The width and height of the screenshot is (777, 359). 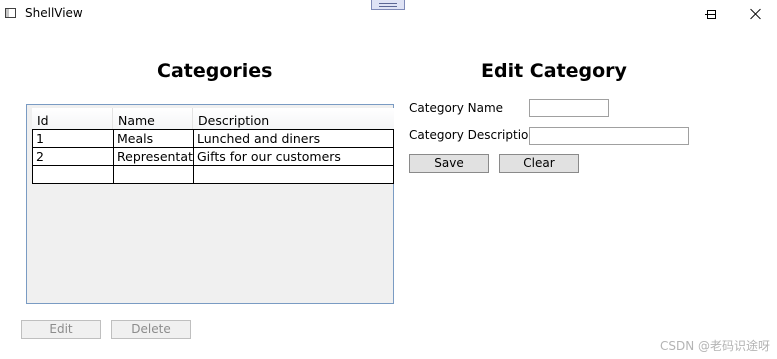 What do you see at coordinates (456, 108) in the screenshot?
I see `category-name-label: Category Name` at bounding box center [456, 108].